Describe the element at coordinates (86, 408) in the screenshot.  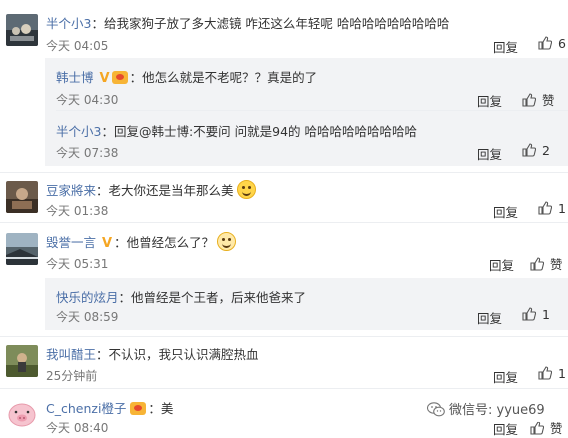
I see `username: C_chenzi橙子` at that location.